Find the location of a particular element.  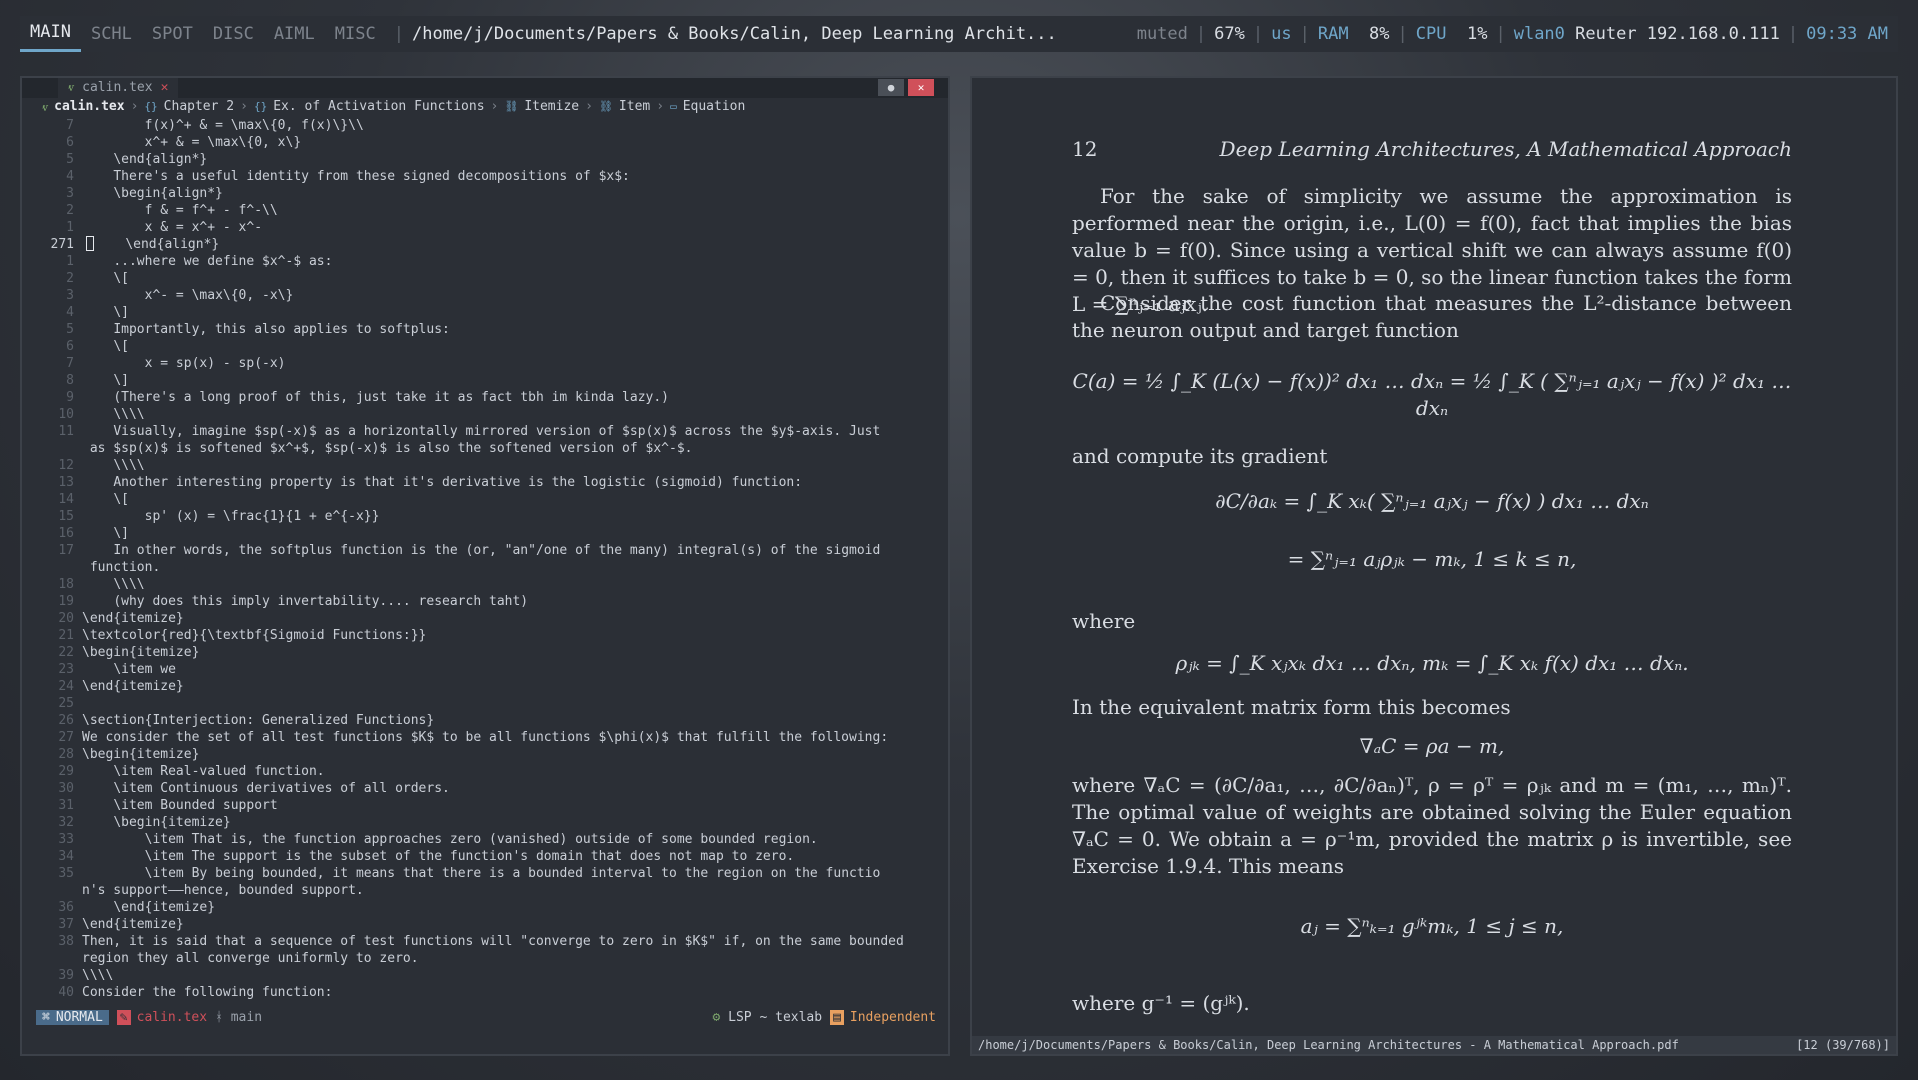

line-number: 10 is located at coordinates (66, 414).